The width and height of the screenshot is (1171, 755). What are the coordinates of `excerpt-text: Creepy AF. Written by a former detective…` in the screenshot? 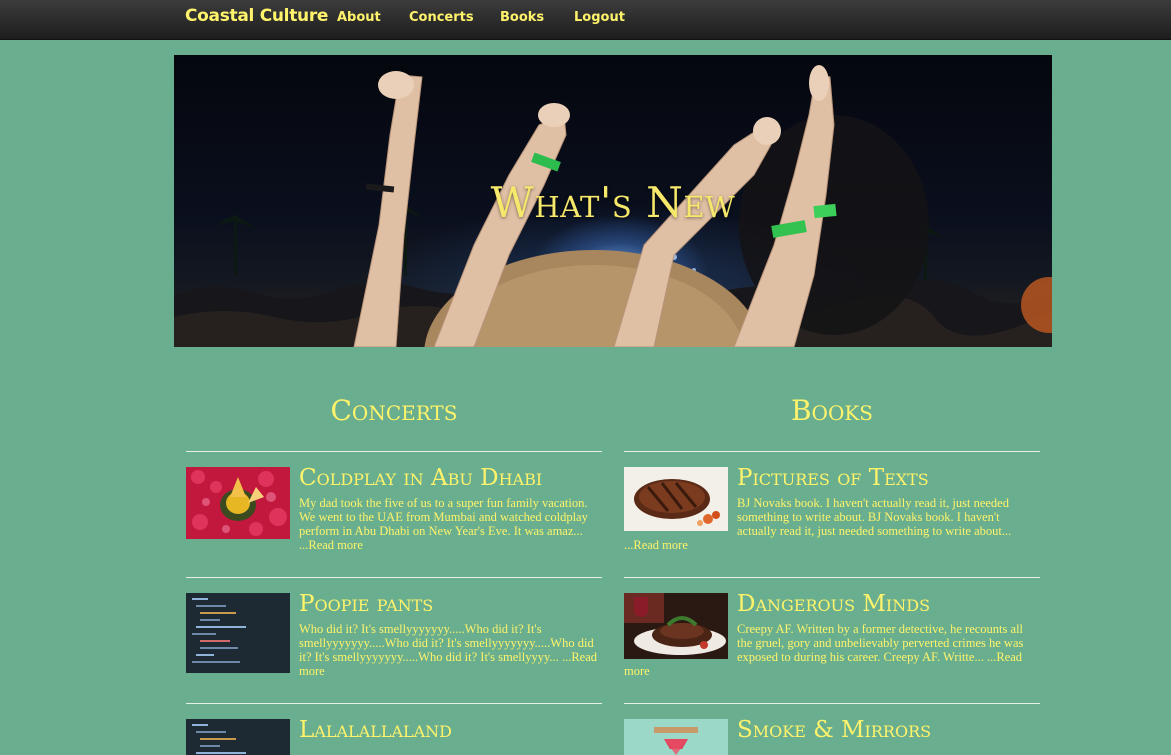 It's located at (880, 643).